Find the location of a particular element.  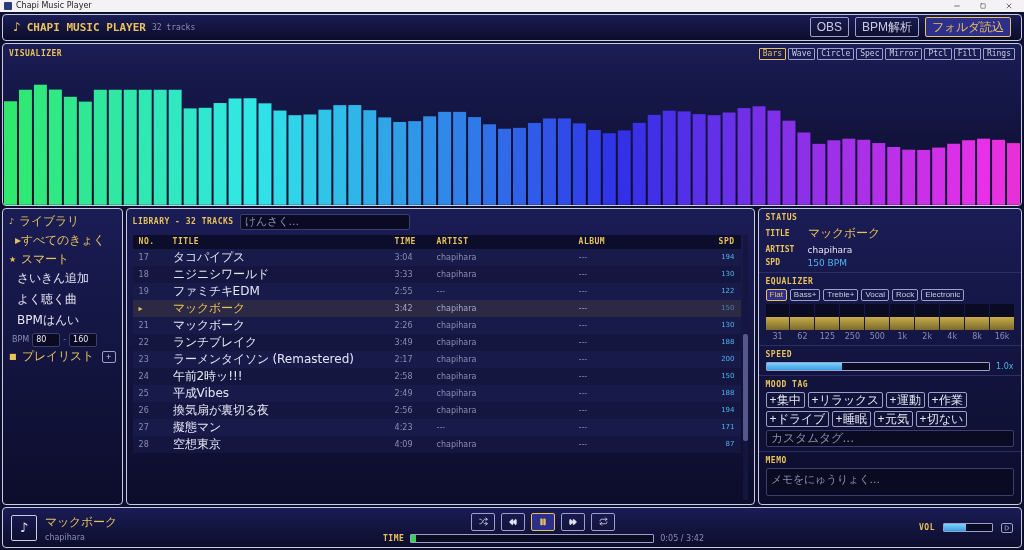

progress-bar is located at coordinates (532, 538).